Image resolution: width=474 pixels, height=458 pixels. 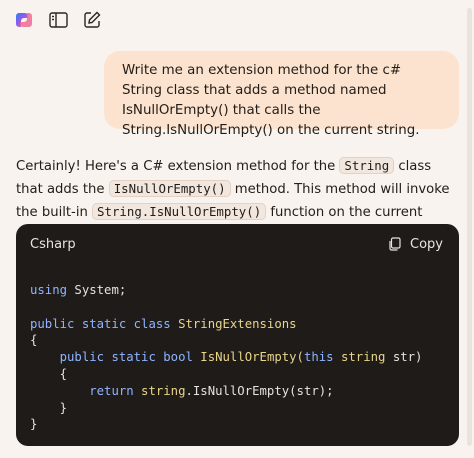 What do you see at coordinates (49, 373) in the screenshot?
I see `code-line-6: {` at bounding box center [49, 373].